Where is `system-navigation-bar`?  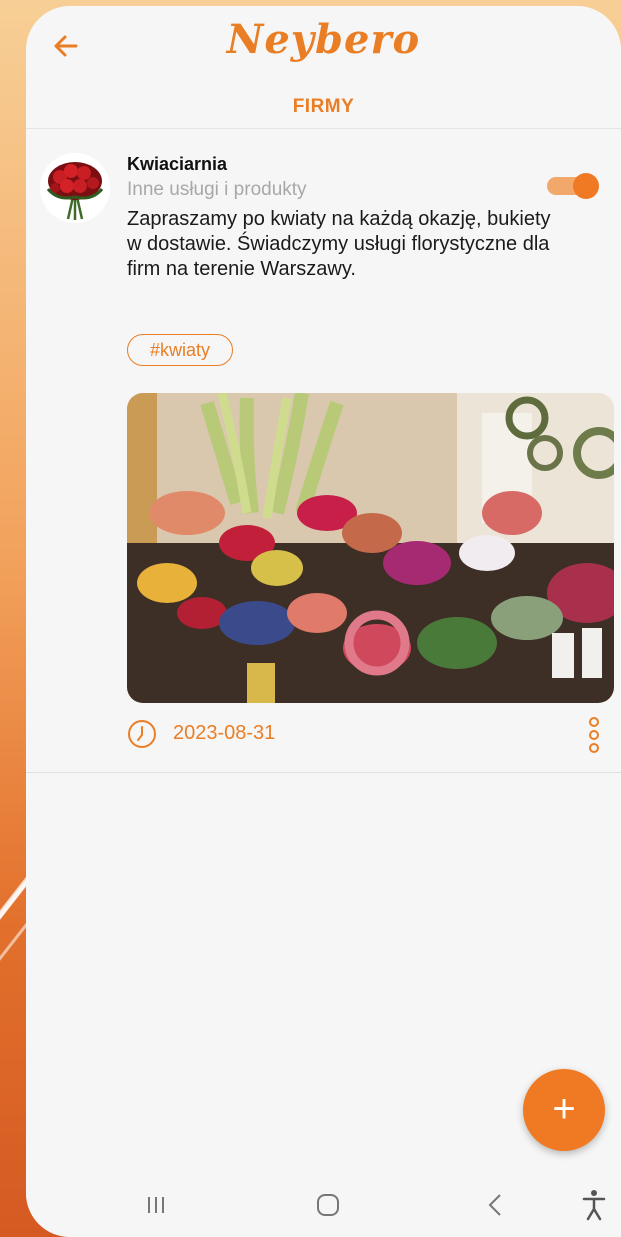
system-navigation-bar is located at coordinates (323, 1204).